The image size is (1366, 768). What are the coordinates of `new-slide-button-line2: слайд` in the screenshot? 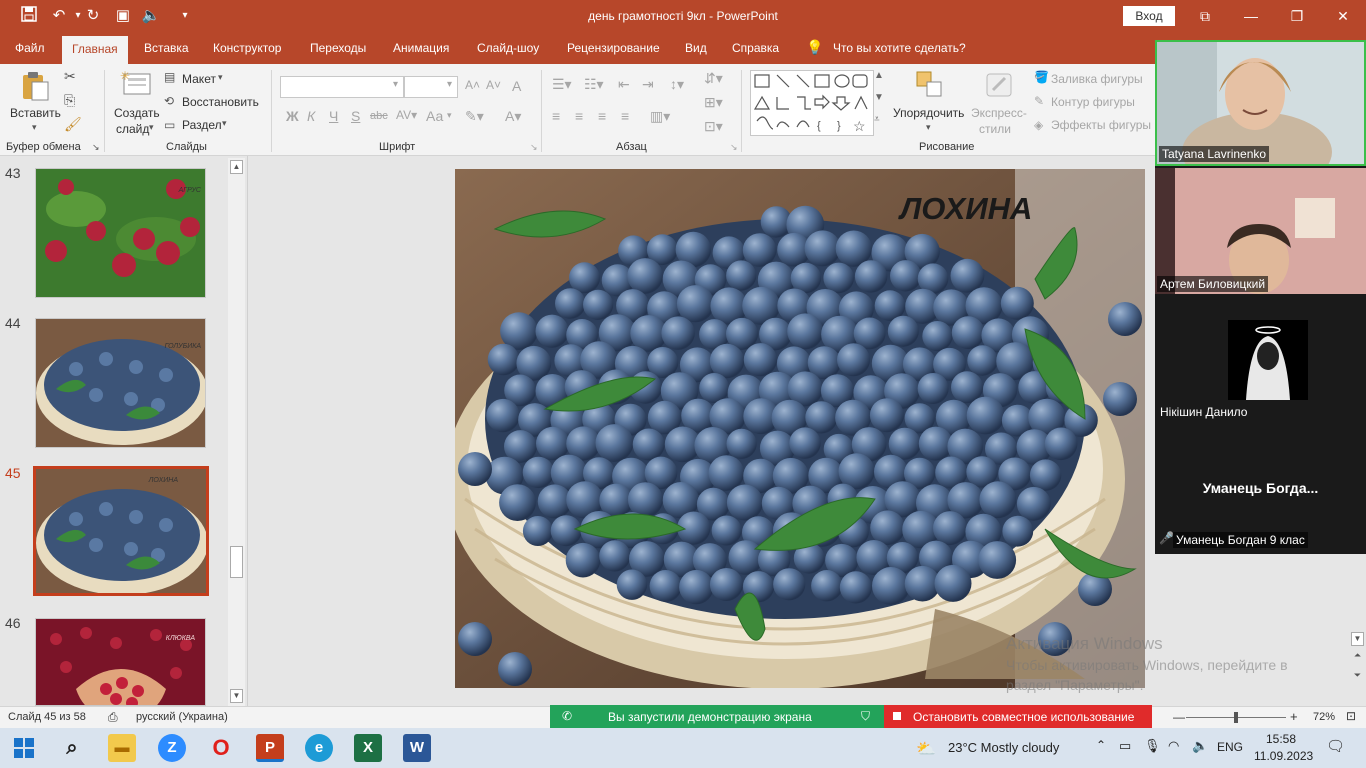 It's located at (132, 129).